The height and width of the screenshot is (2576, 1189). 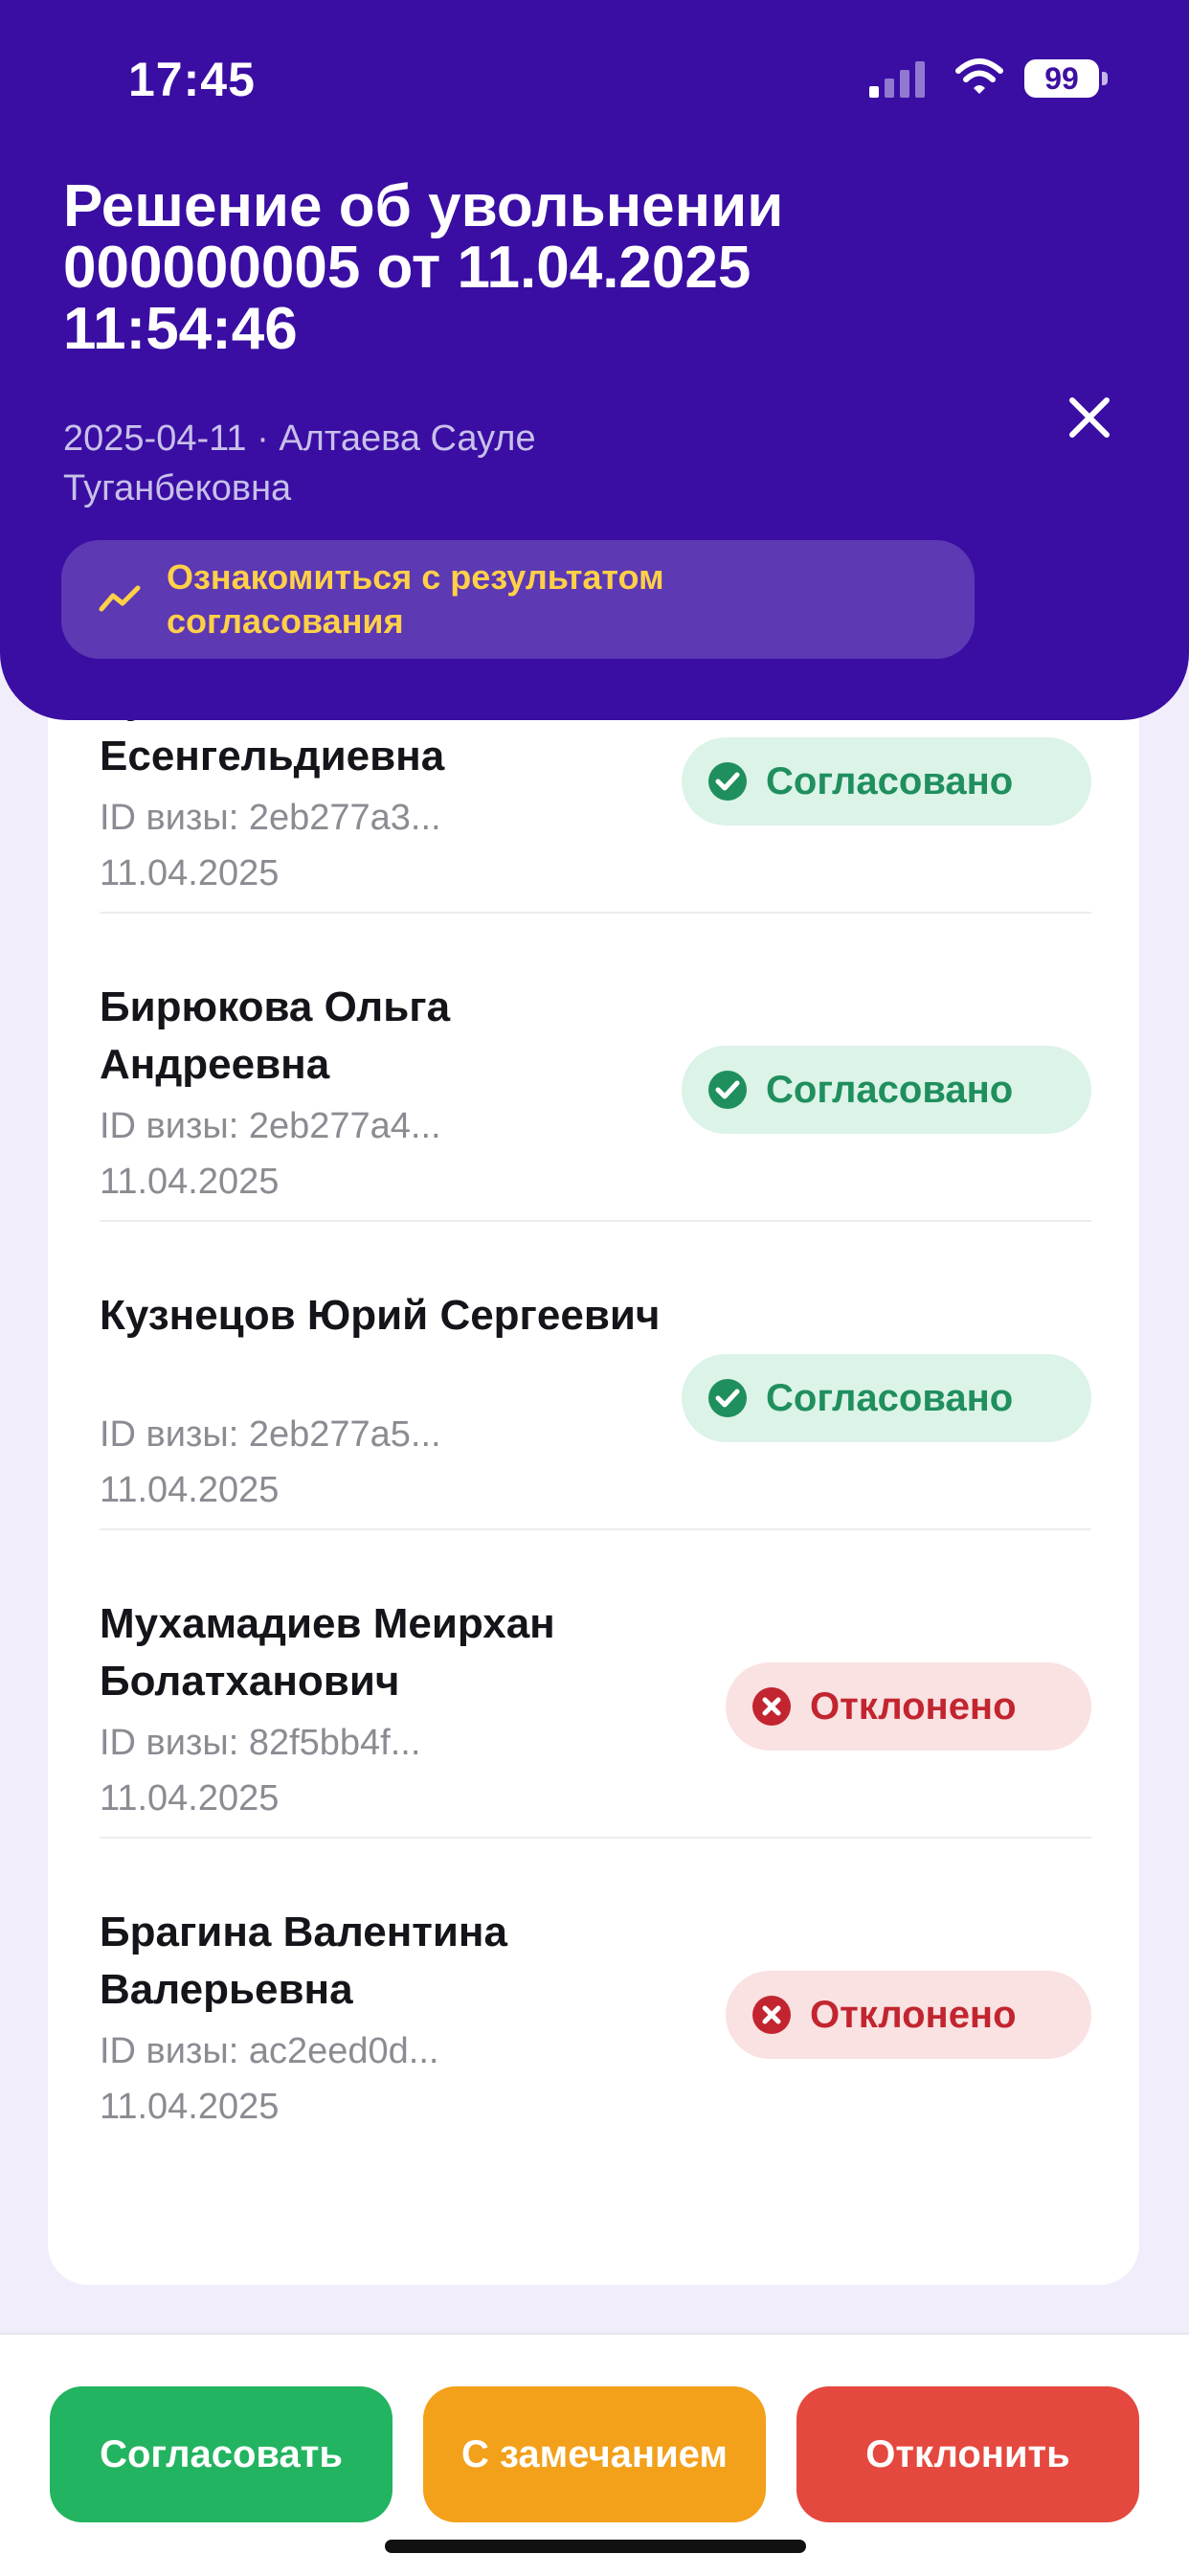 What do you see at coordinates (380, 1315) in the screenshot?
I see `approver-name: Кузнецов Юрий Сергеевич` at bounding box center [380, 1315].